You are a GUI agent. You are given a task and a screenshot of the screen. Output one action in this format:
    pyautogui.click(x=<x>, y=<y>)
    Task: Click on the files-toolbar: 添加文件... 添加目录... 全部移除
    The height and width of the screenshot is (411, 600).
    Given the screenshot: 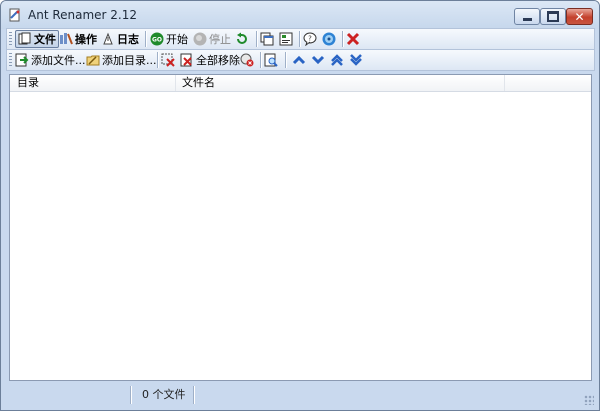 What is the action you would take?
    pyautogui.click(x=300, y=60)
    